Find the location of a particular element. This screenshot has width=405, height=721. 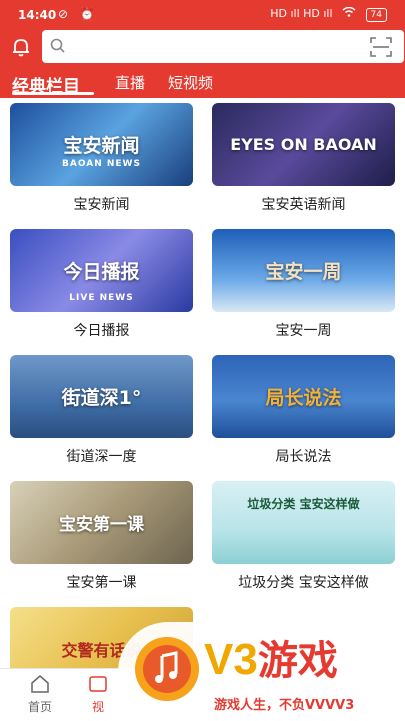

tab-live: 直播 is located at coordinates (130, 82).